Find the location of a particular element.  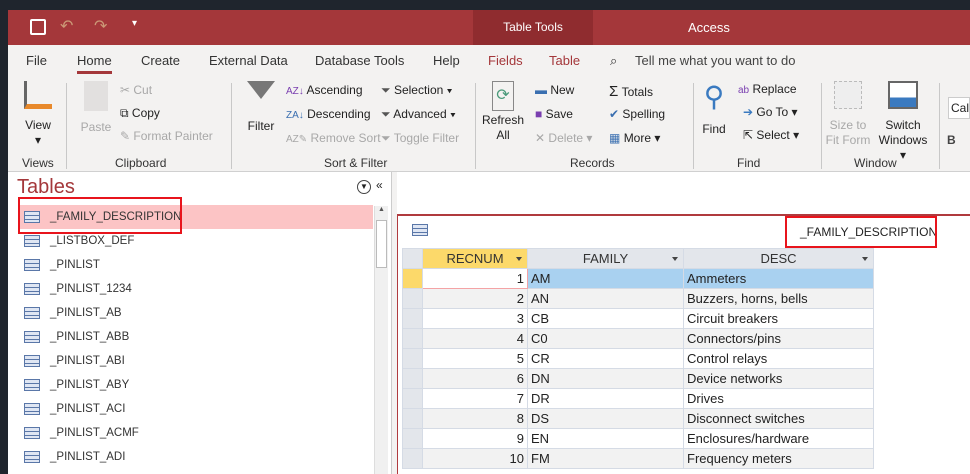

table-row: 2 AN Buzzers, horns, bells is located at coordinates (638, 298).